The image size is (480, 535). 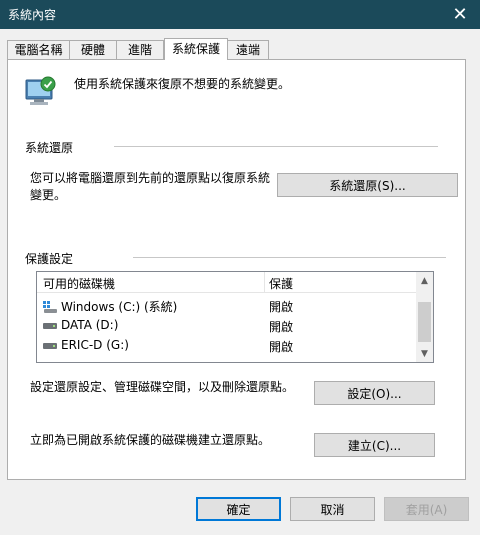 What do you see at coordinates (50, 306) in the screenshot?
I see `system-drive-icon` at bounding box center [50, 306].